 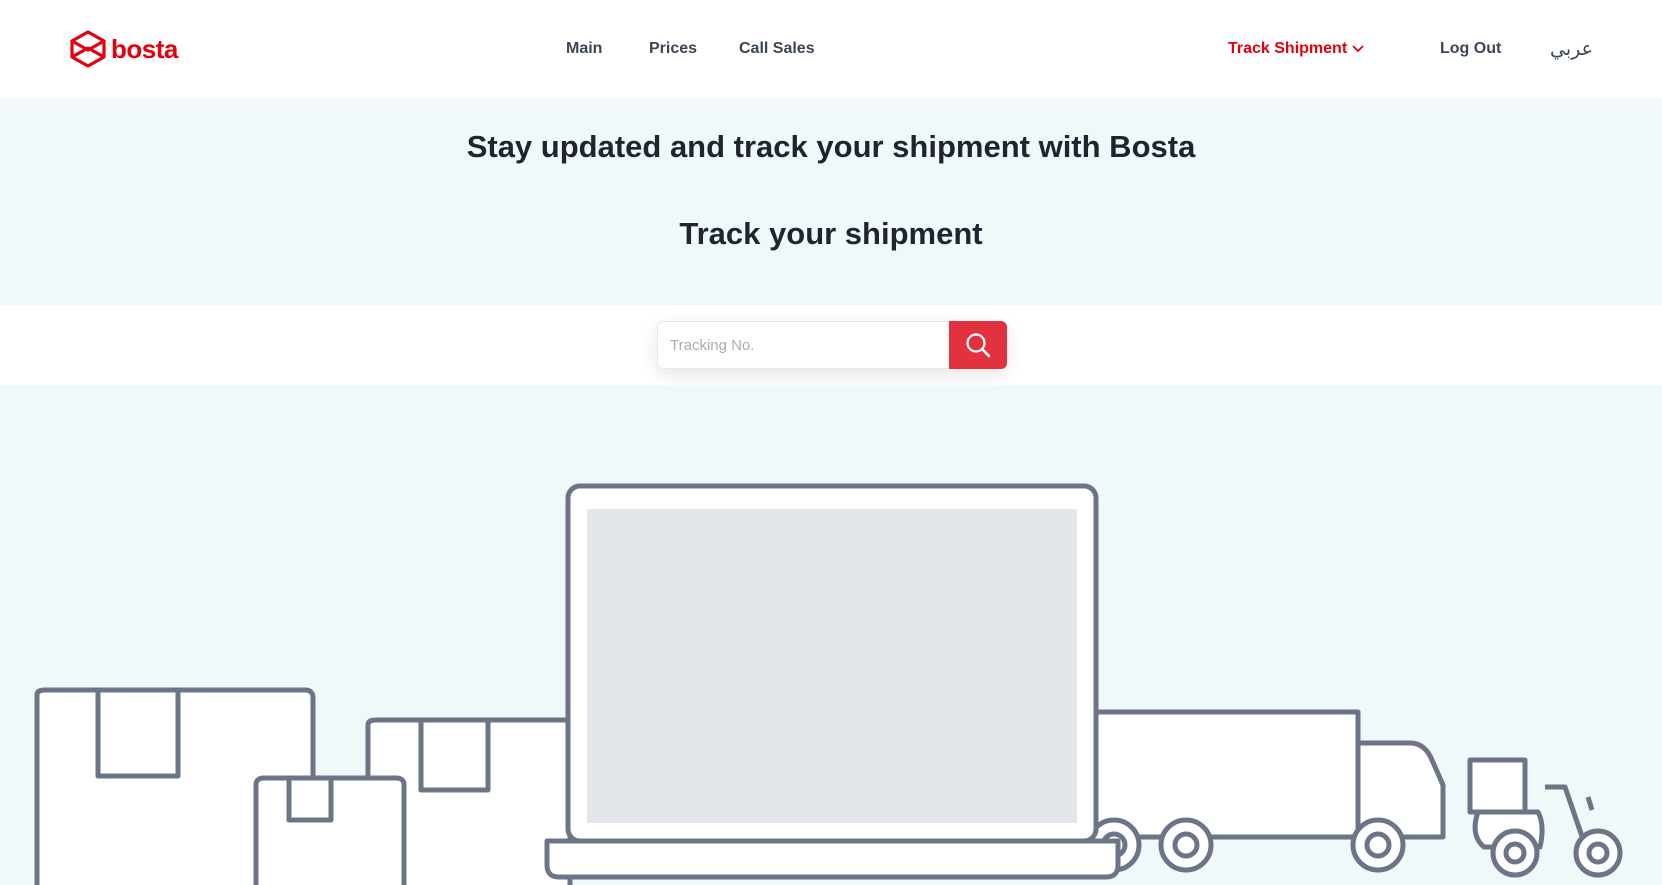 I want to click on tracking-search-form, so click(x=832, y=345).